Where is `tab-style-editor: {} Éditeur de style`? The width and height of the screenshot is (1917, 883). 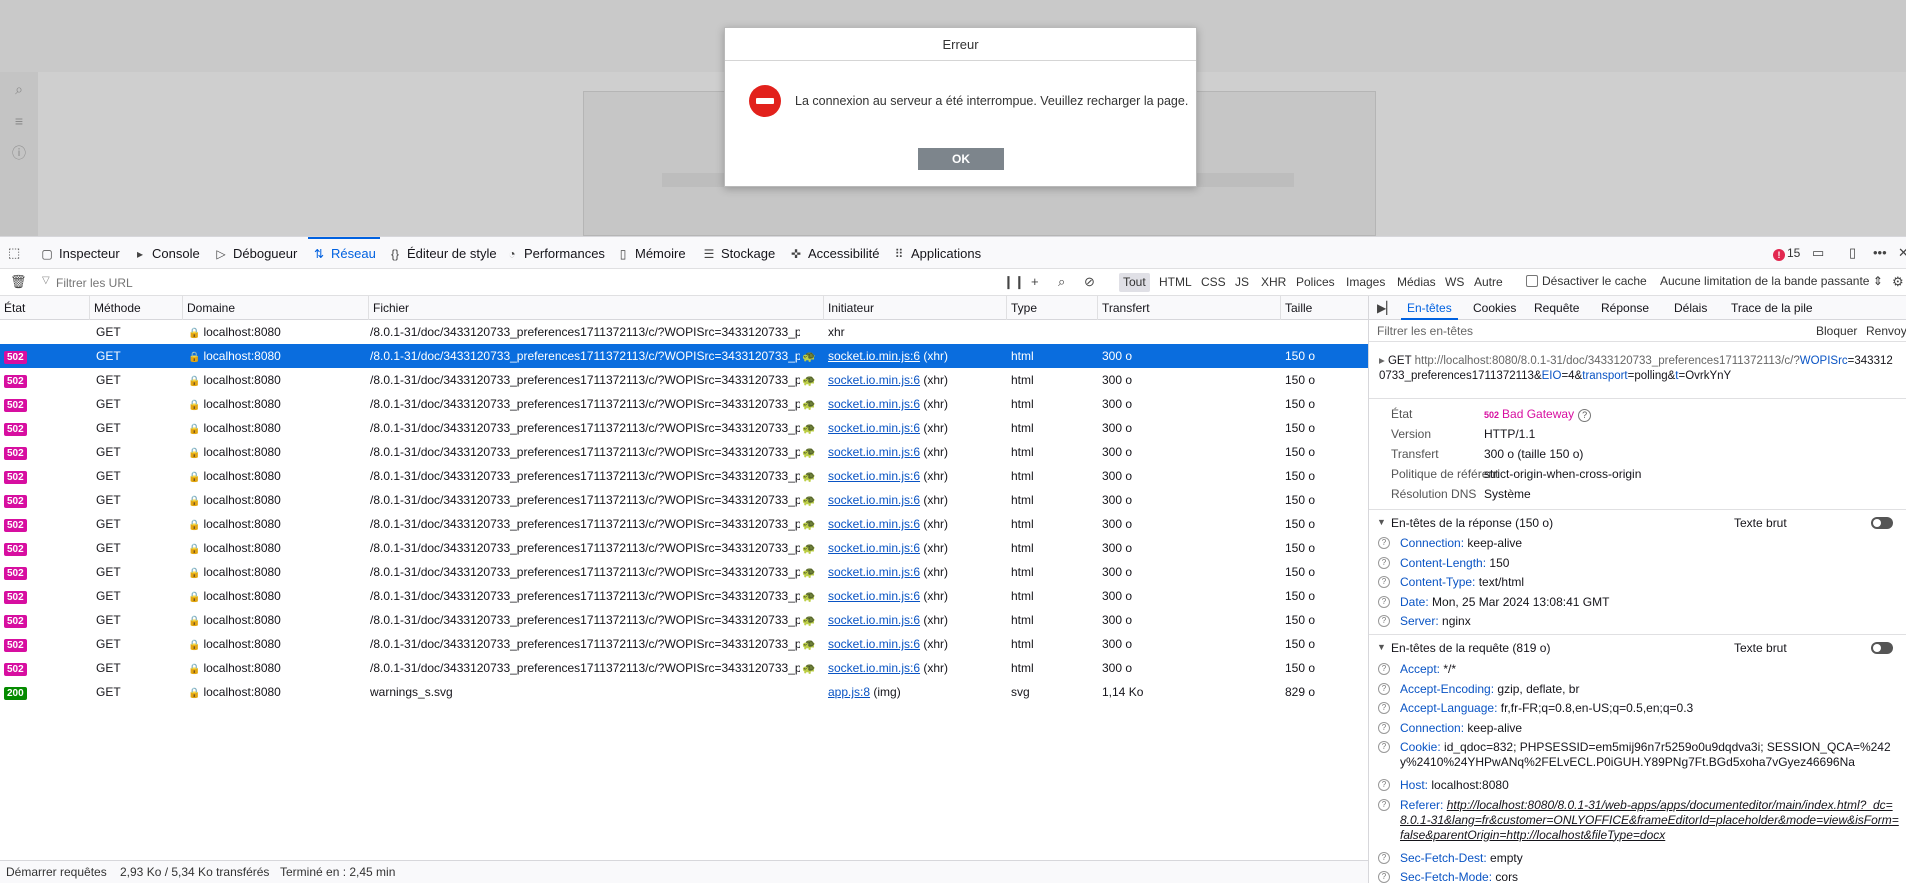
tab-style-editor: {} Éditeur de style is located at coordinates (442, 253).